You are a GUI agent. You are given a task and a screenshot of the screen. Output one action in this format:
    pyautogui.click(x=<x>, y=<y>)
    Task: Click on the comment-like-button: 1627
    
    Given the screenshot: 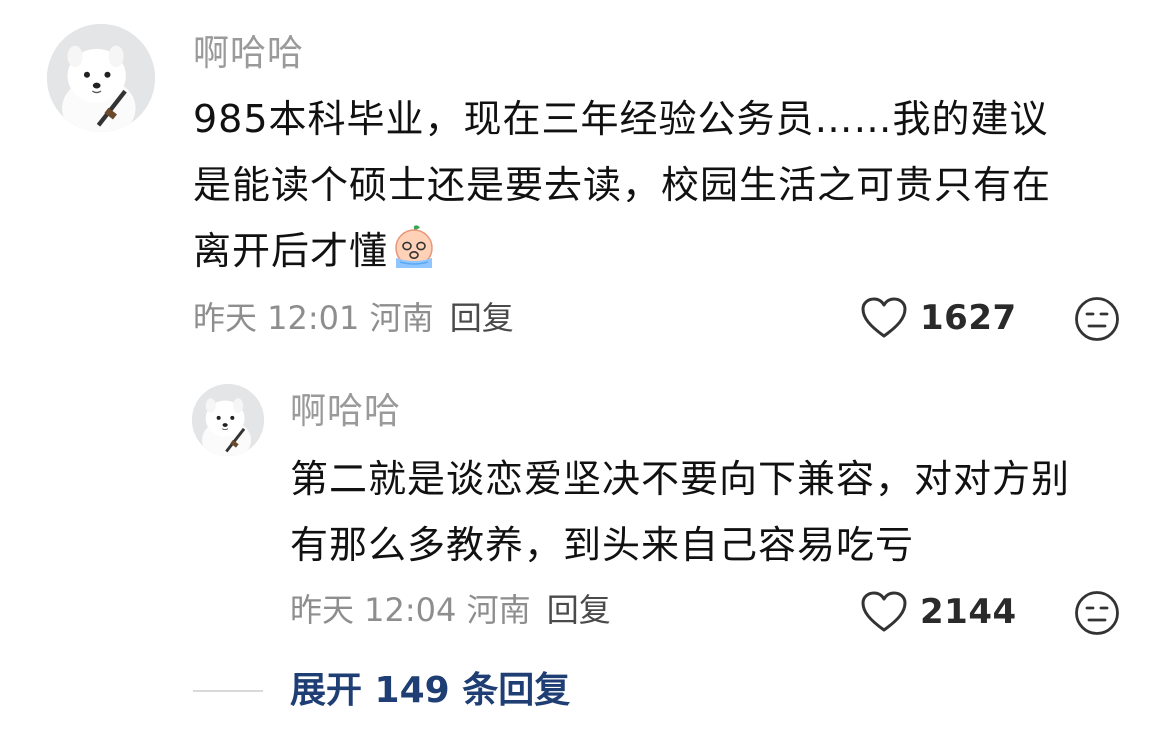 What is the action you would take?
    pyautogui.click(x=938, y=318)
    